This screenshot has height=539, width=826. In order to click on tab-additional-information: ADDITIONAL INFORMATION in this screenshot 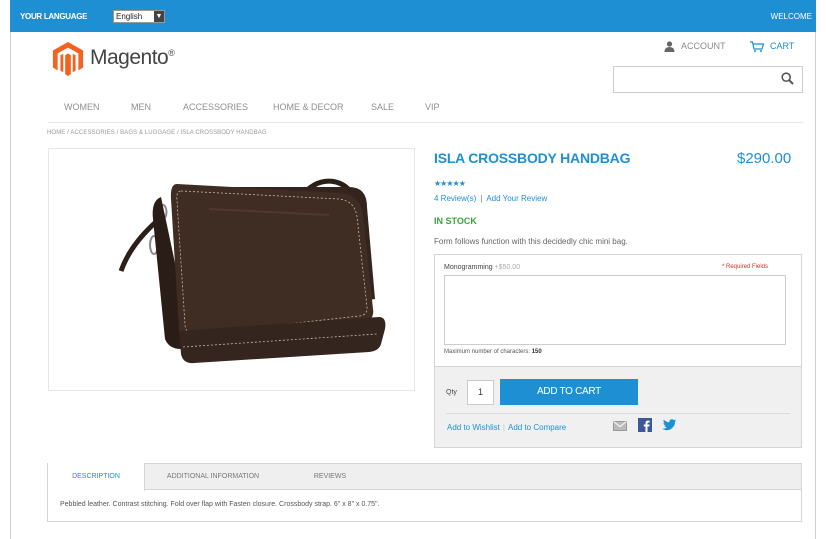, I will do `click(213, 476)`.